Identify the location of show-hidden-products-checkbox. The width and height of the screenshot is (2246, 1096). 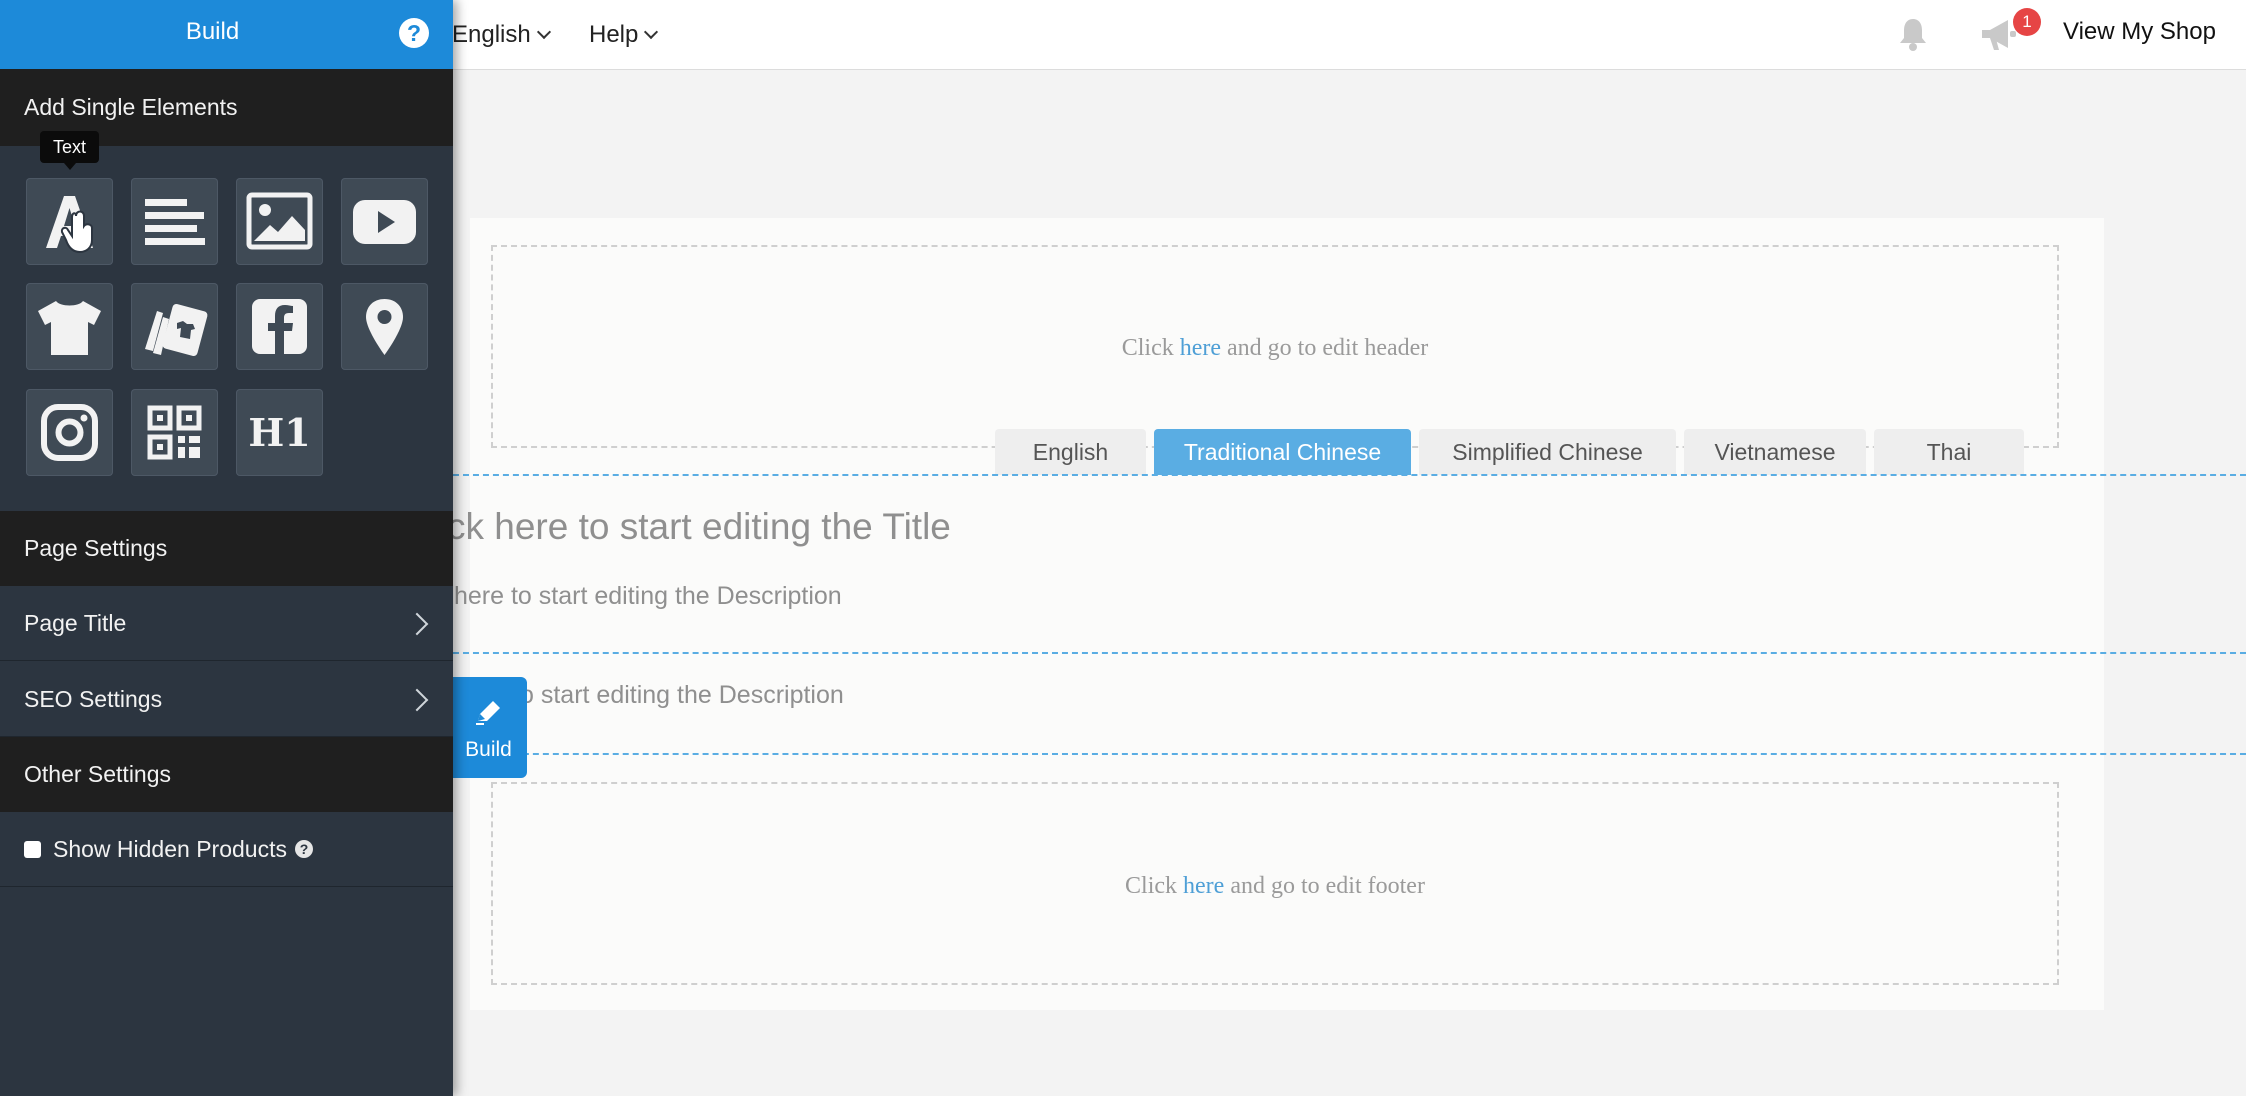
(32, 849).